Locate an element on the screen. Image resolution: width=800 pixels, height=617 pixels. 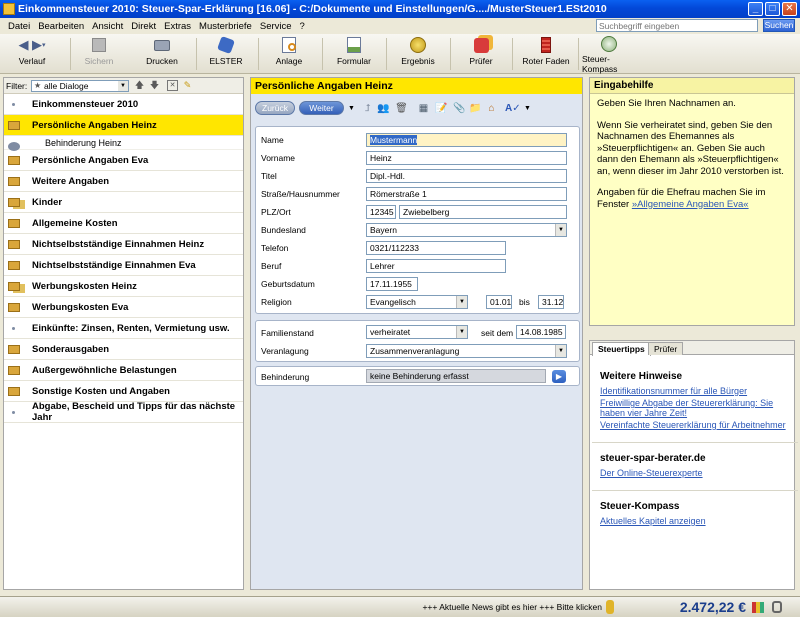
nav-item-sonstige-kosten: Sonstige Kosten und Angaben is located at coordinates (123, 391).